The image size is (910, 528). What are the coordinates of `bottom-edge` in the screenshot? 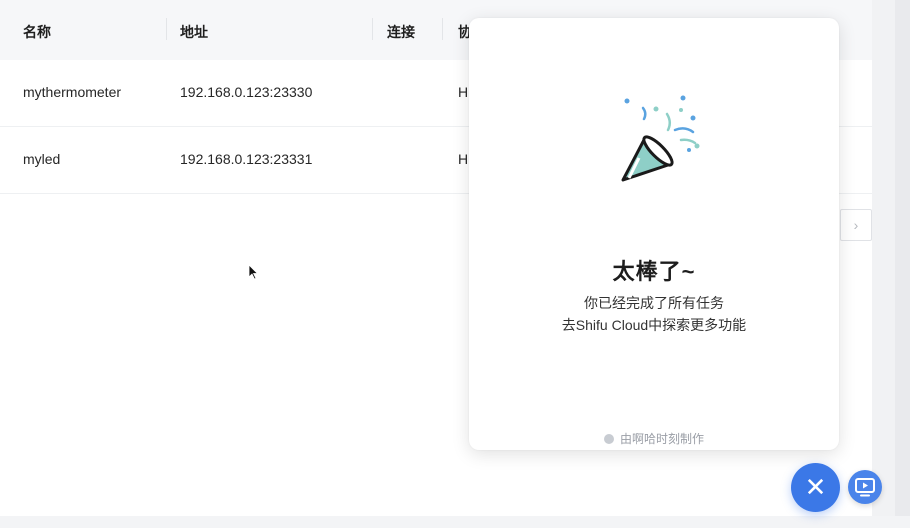 It's located at (455, 522).